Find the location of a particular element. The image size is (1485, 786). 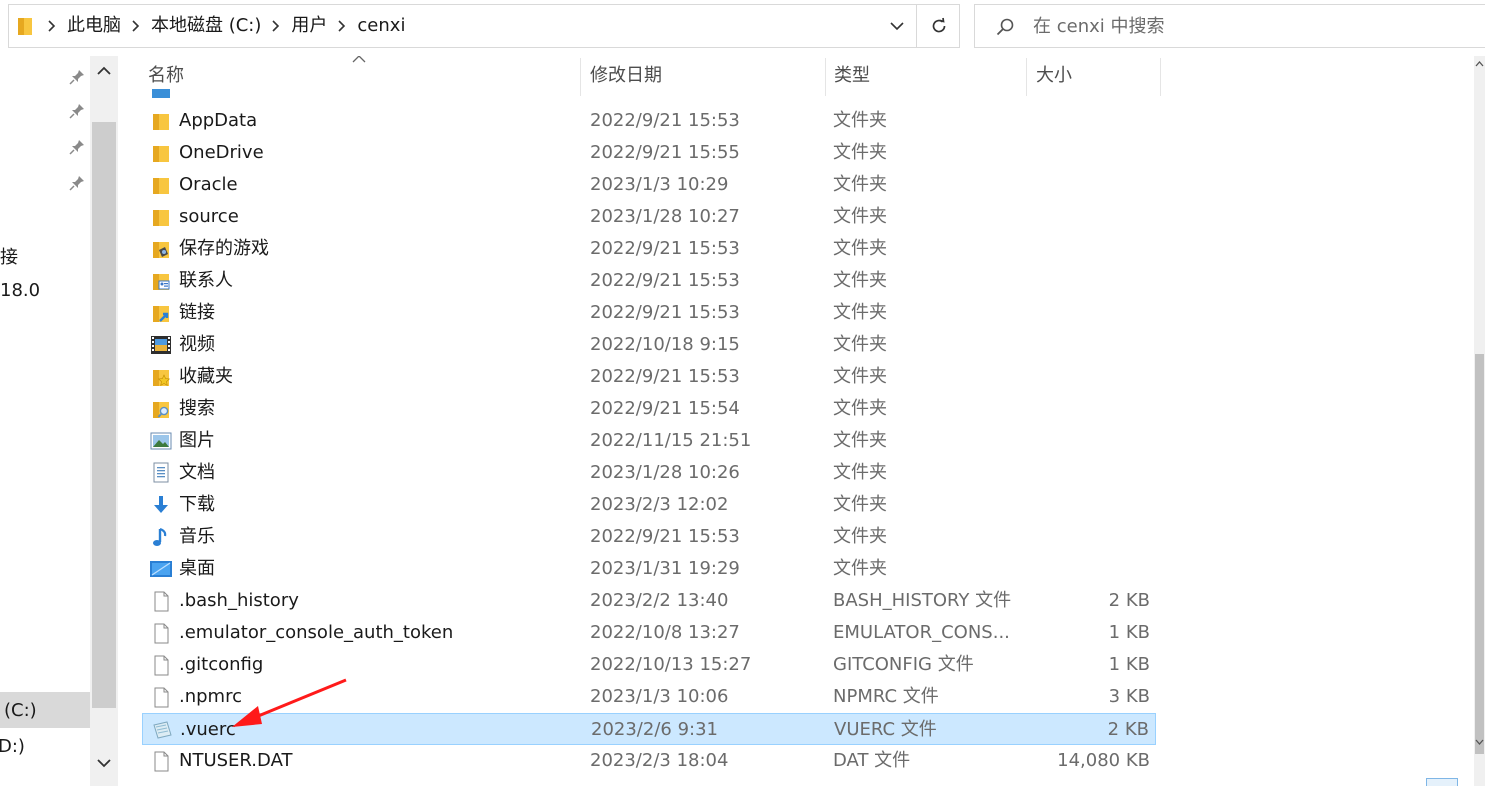

file-row: Oracle 2023/1/3 10:29 文件夹 is located at coordinates (649, 185).